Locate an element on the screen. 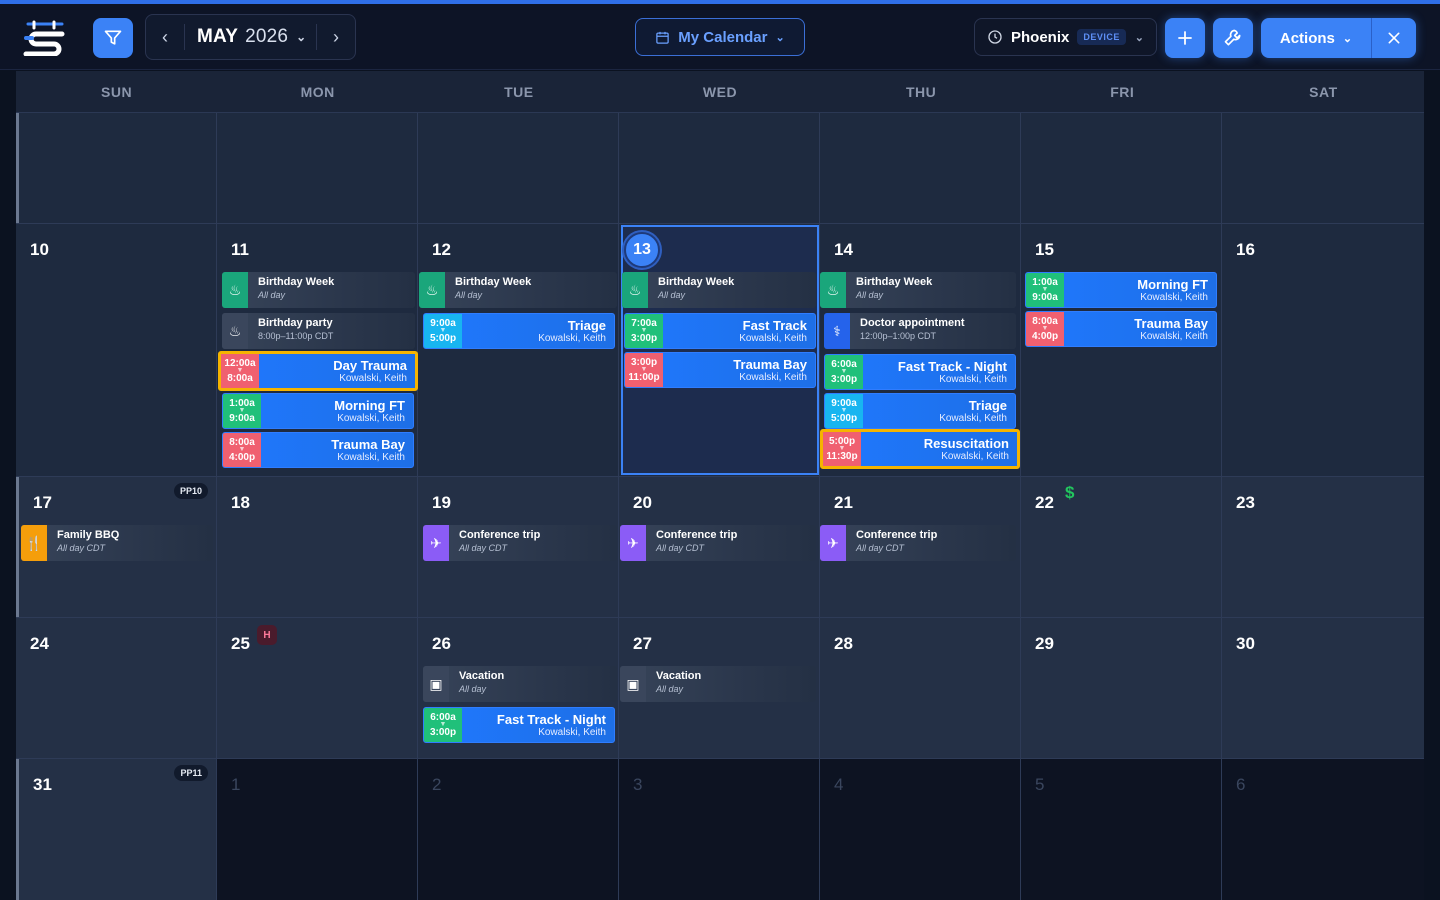 This screenshot has width=1440, height=900. shift-name: Fast Track is located at coordinates (774, 325).